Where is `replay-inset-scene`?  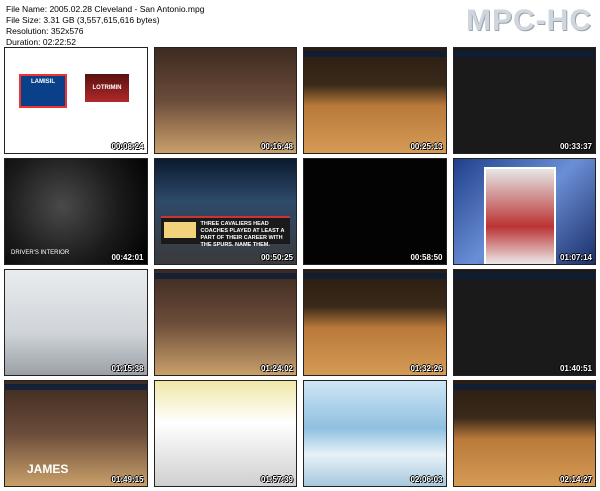
replay-inset-scene is located at coordinates (524, 211).